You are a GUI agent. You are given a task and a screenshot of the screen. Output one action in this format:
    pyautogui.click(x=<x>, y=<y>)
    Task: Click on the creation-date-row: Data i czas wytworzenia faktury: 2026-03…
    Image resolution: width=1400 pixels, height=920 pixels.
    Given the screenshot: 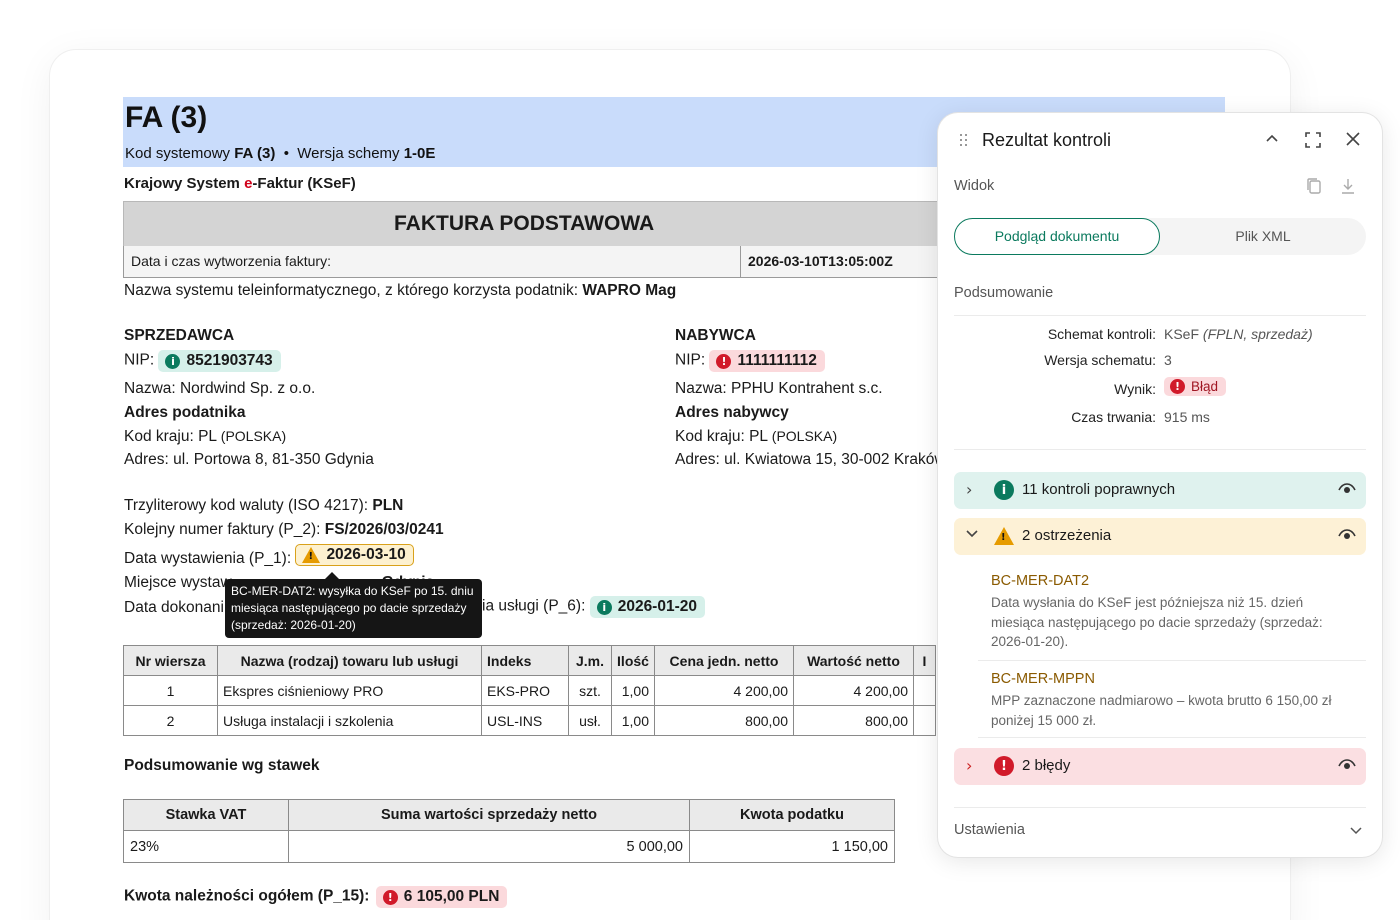 What is the action you would take?
    pyautogui.click(x=538, y=262)
    